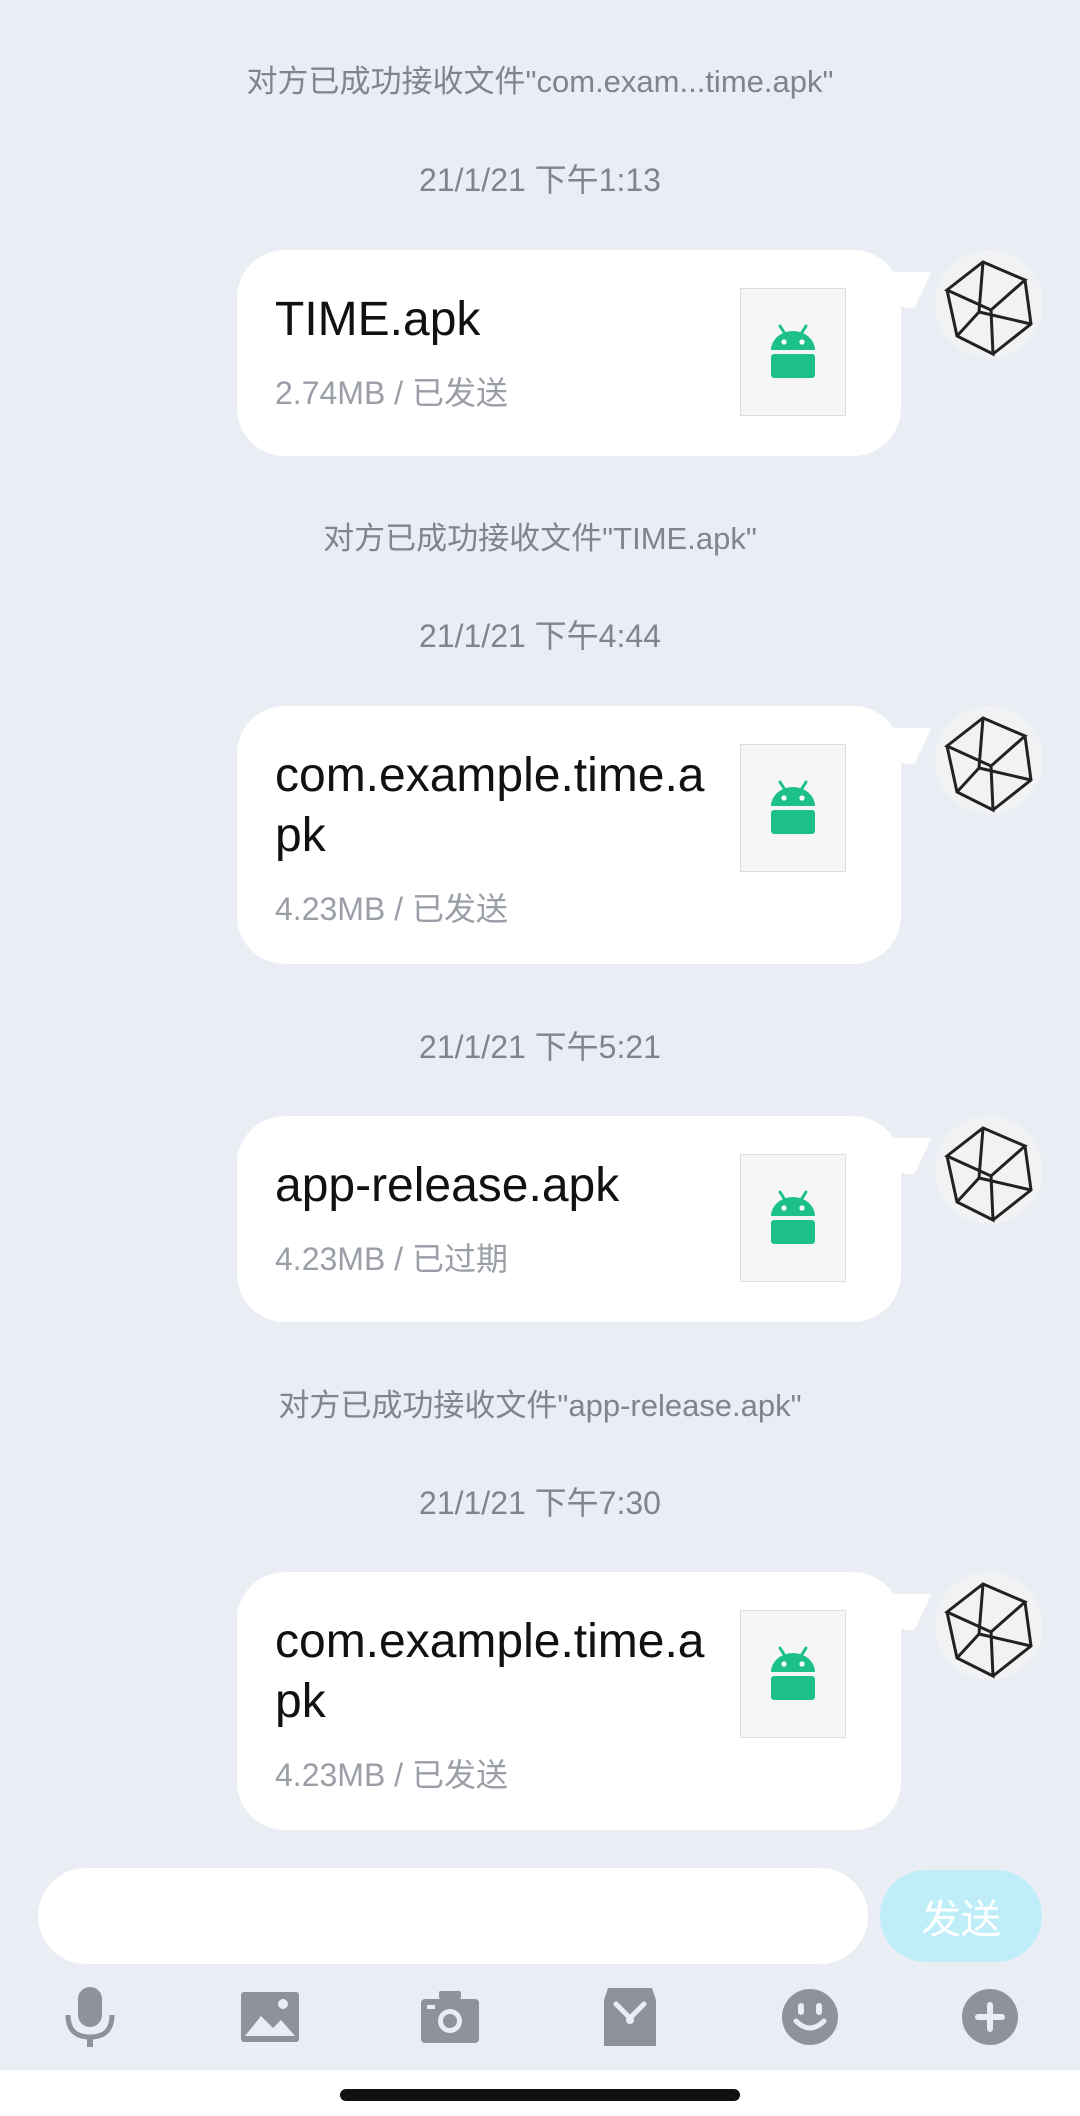 The image size is (1080, 2116). I want to click on file-name: TIME.apk, so click(378, 319).